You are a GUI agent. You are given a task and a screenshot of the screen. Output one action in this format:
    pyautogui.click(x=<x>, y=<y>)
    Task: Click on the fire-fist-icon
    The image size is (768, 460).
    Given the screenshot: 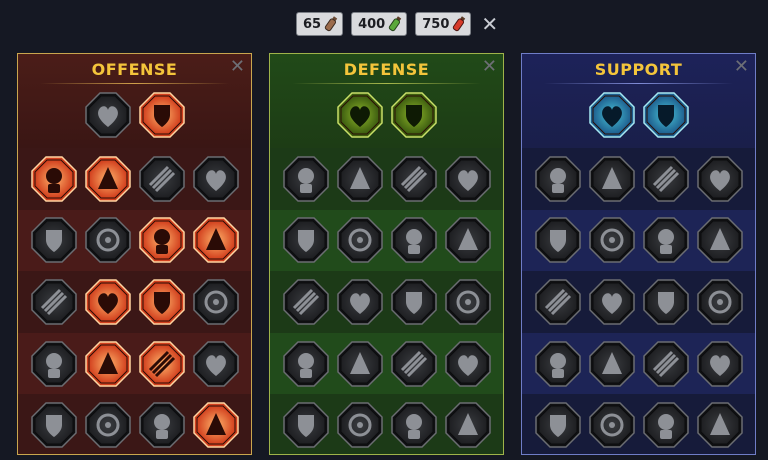 What is the action you would take?
    pyautogui.click(x=306, y=302)
    